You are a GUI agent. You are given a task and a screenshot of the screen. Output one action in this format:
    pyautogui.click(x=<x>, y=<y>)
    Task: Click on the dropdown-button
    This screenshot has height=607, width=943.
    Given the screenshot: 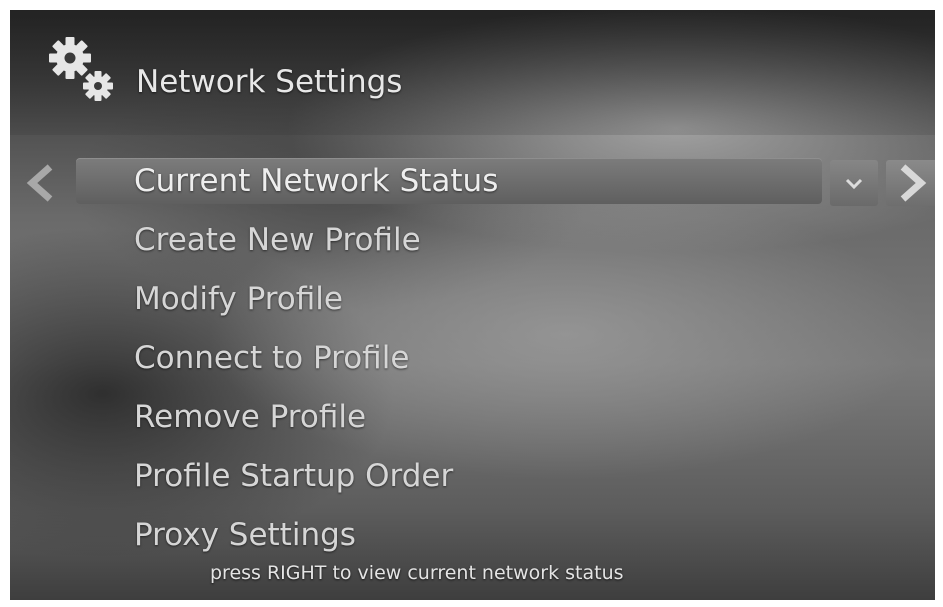 What is the action you would take?
    pyautogui.click(x=854, y=183)
    